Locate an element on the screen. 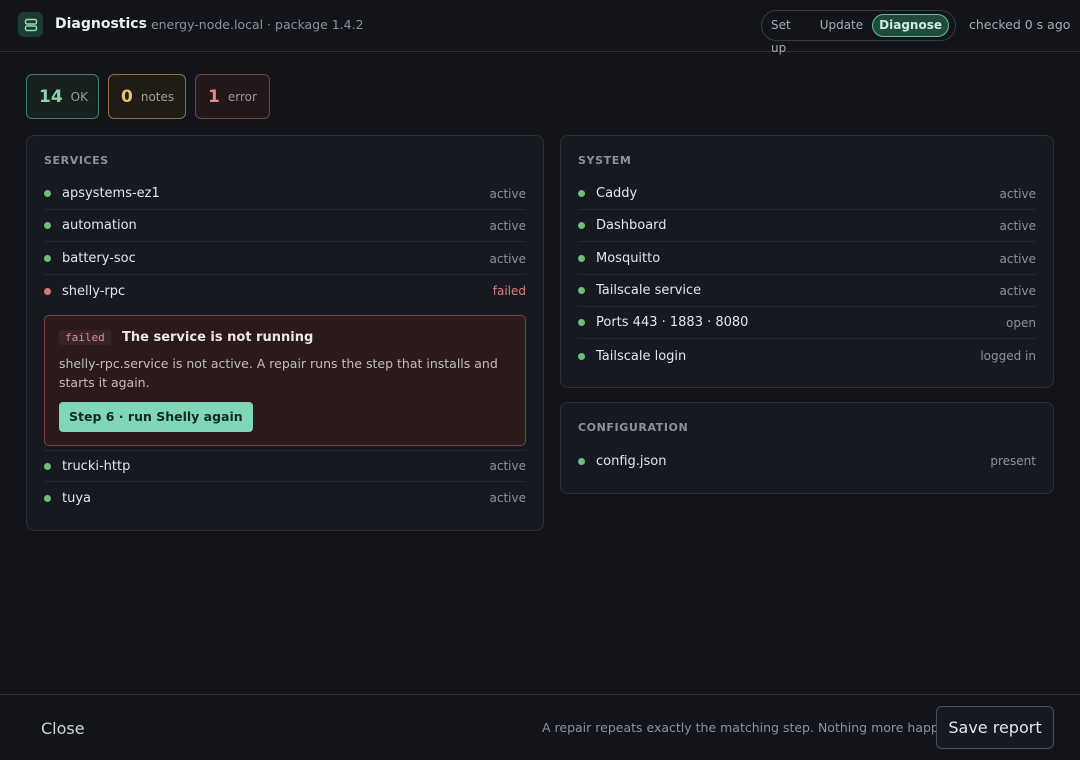 This screenshot has height=760, width=1080. system-name: Mosquitto is located at coordinates (628, 258).